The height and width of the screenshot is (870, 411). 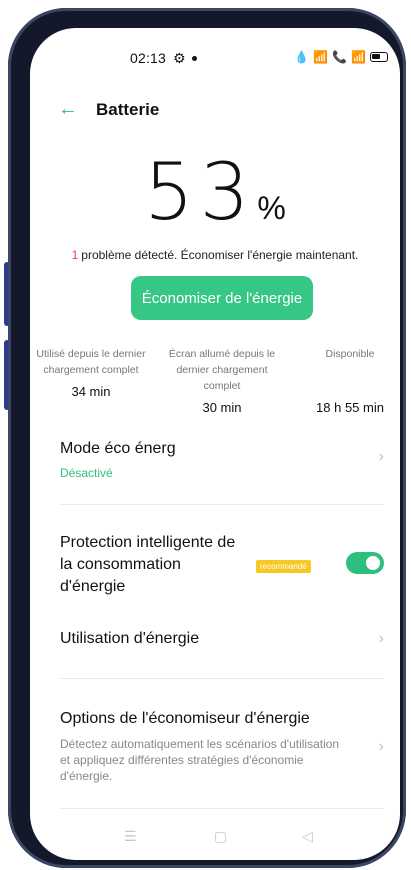 I want to click on menu-icon: ☰, so click(x=130, y=836).